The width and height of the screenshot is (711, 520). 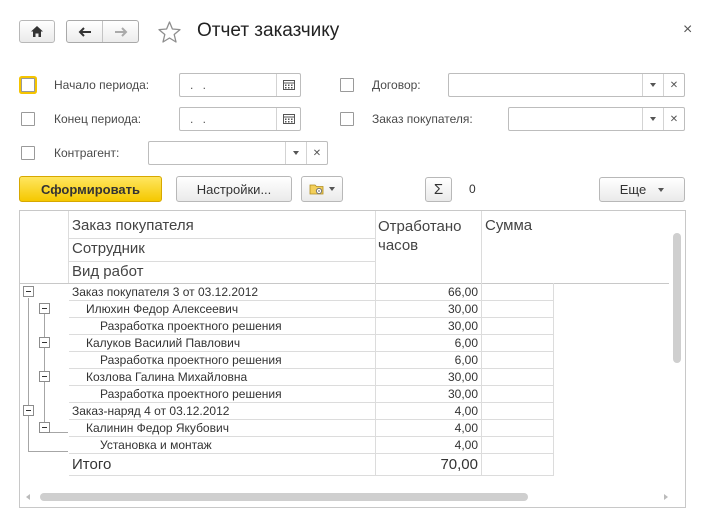 I want to click on period-start-checkbox, so click(x=28, y=85).